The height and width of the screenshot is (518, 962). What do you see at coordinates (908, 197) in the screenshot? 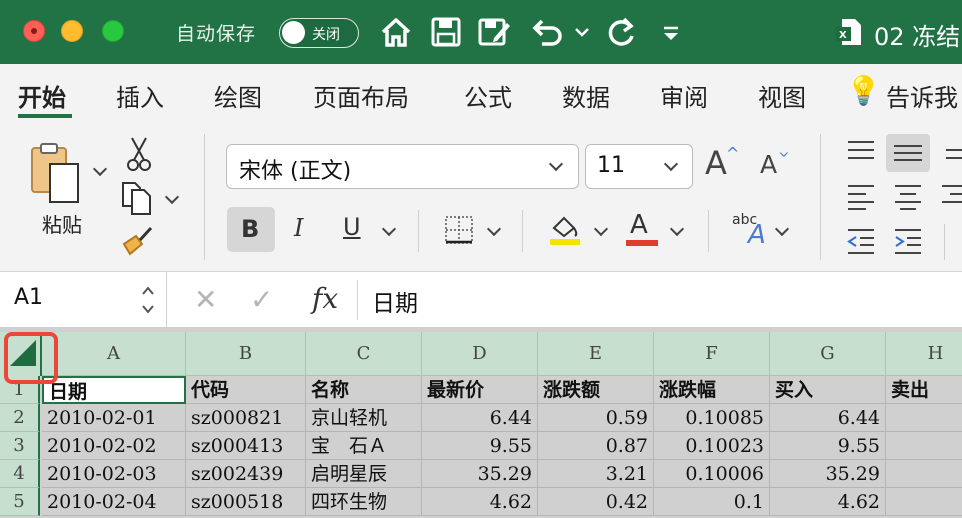
I see `align-center-icon` at bounding box center [908, 197].